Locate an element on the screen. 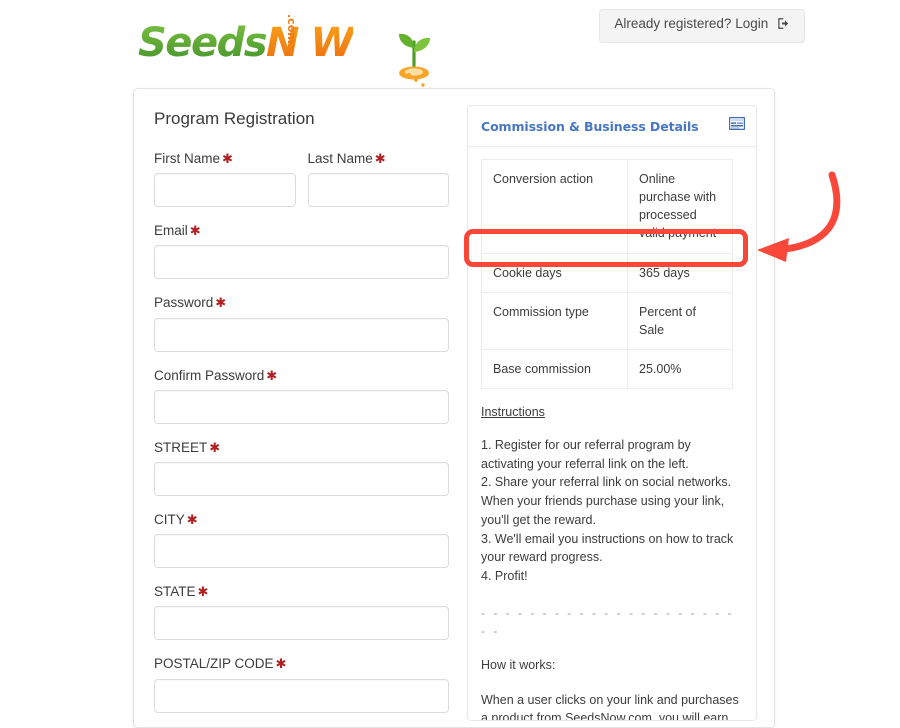 The image size is (900, 728). last-name-field-group: Last Name ✱ is located at coordinates (378, 179).